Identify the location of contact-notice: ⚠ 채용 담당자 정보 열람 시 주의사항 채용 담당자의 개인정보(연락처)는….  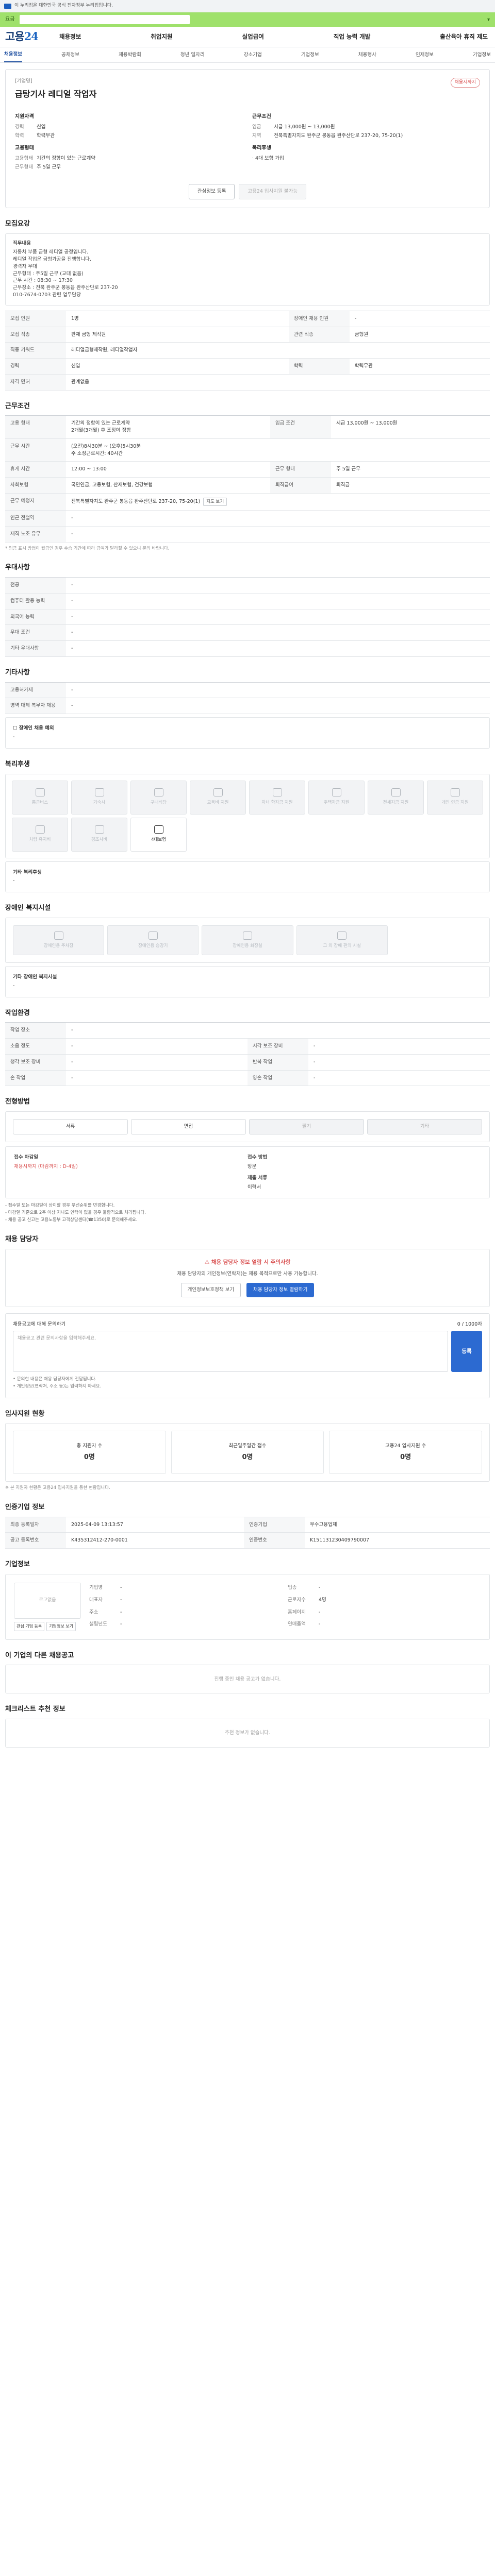
(247, 1277).